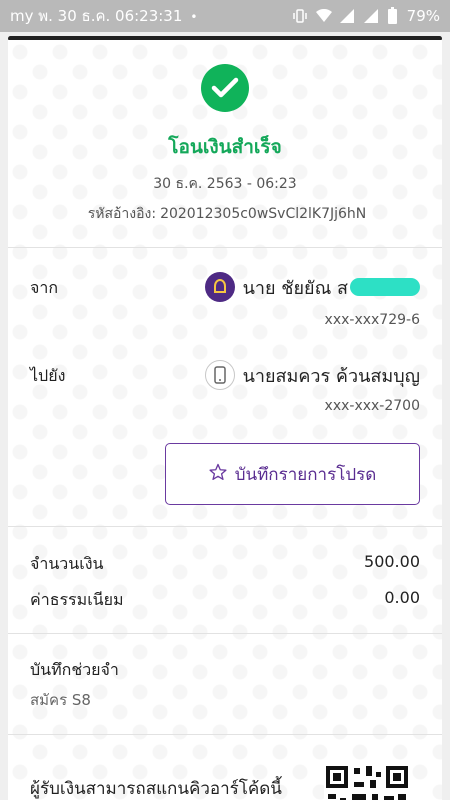 This screenshot has height=800, width=450. What do you see at coordinates (218, 474) in the screenshot?
I see `star-icon` at bounding box center [218, 474].